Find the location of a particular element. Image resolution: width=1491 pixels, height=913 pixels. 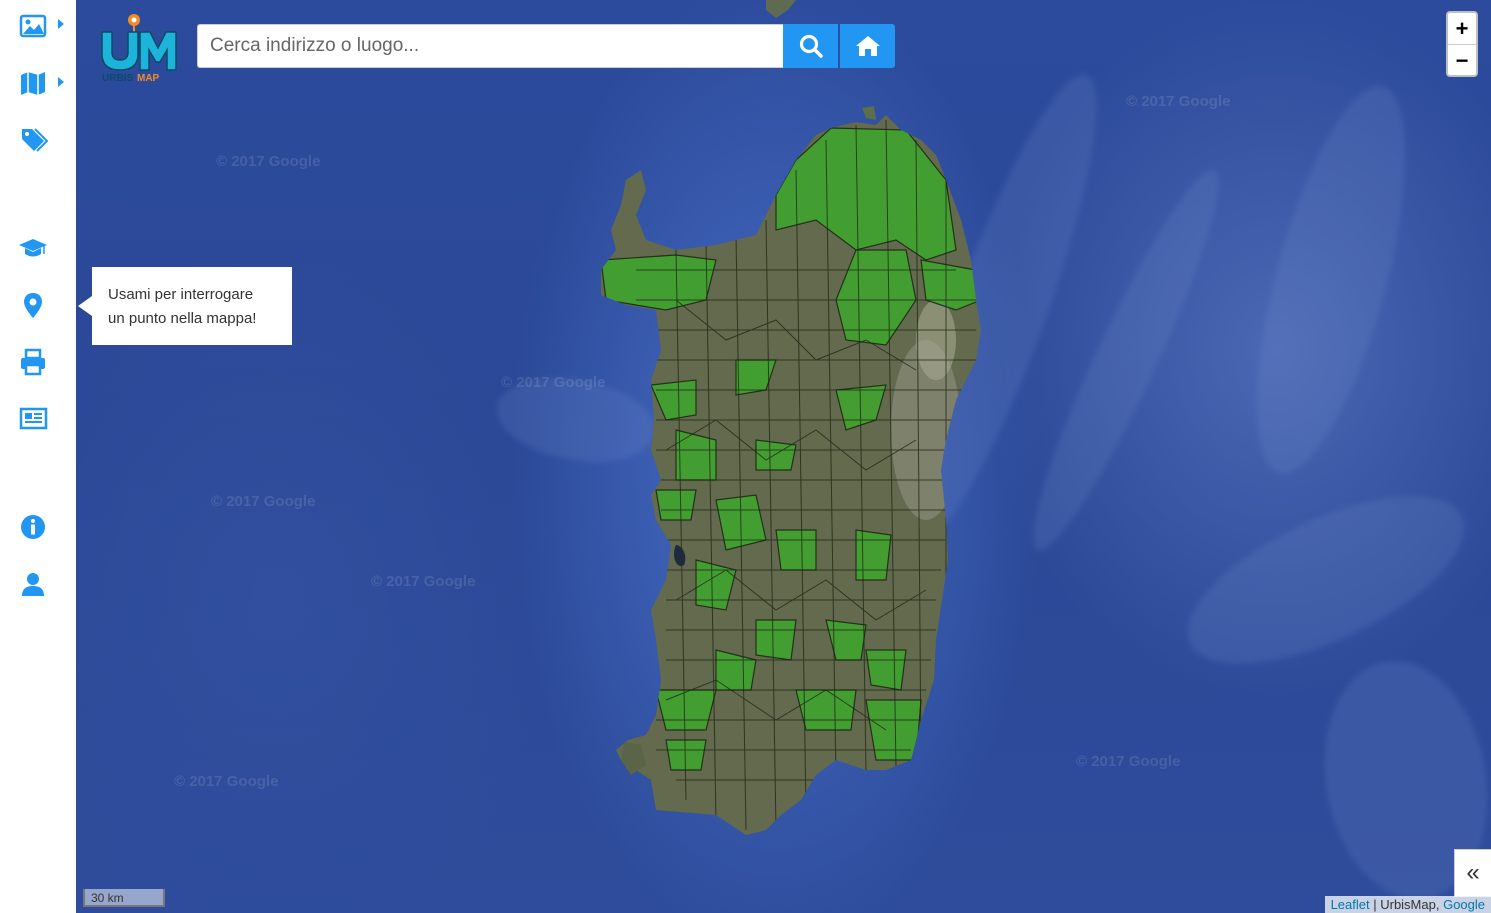

news-button is located at coordinates (33, 418).